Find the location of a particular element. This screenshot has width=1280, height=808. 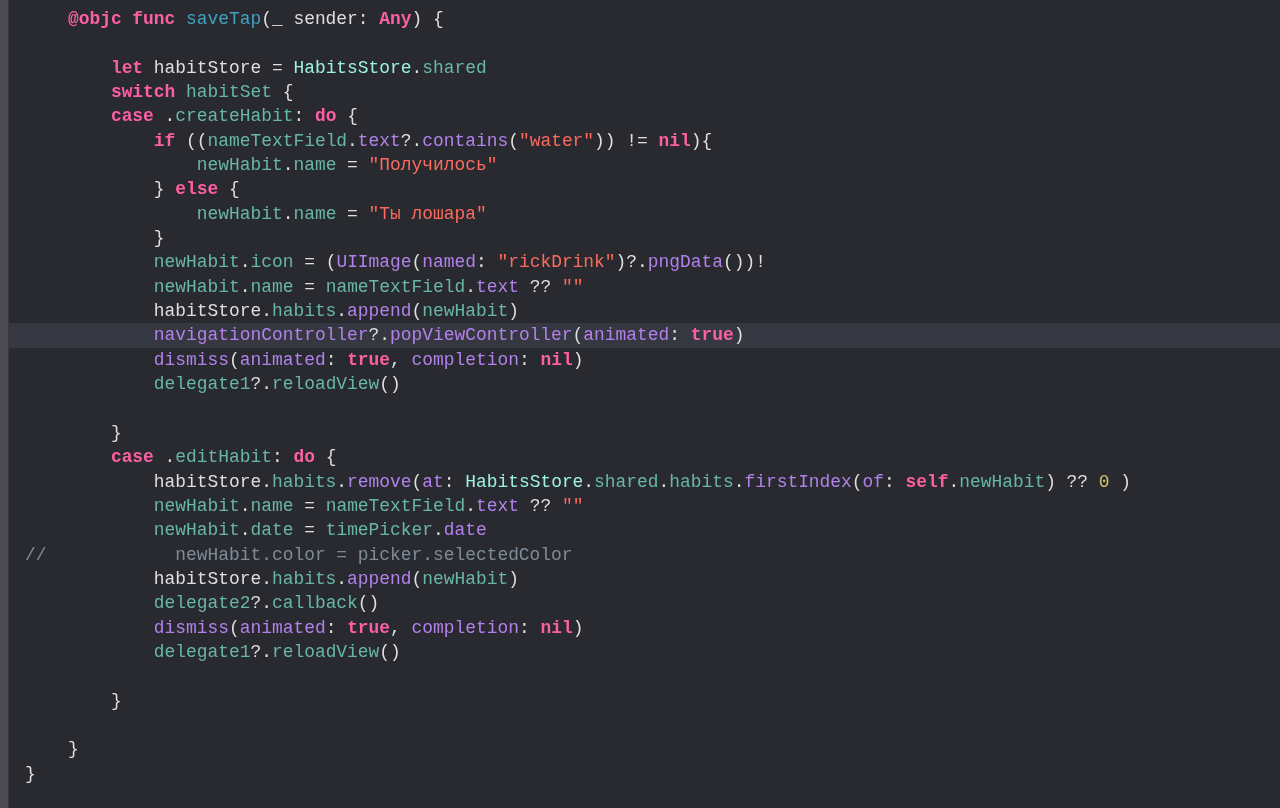

code-line: newHabit.name = "Ты лошара" is located at coordinates (341, 213).